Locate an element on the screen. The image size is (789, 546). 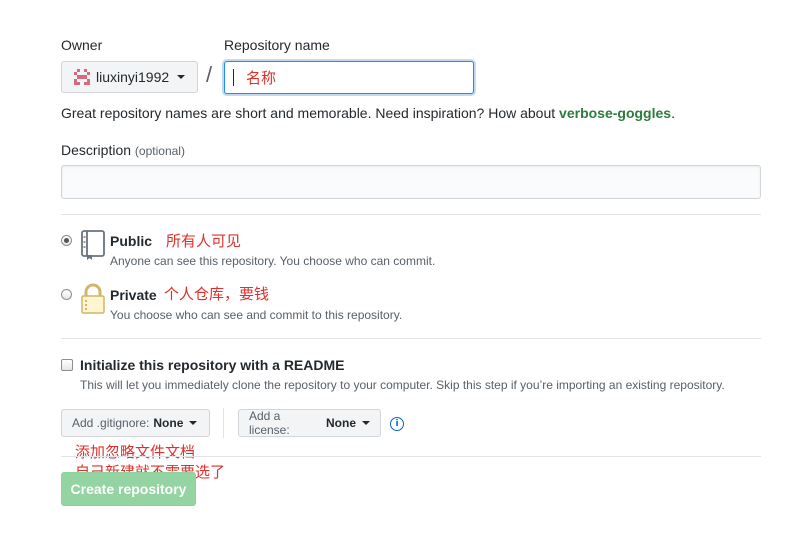
license-dropdown: Add a license: None is located at coordinates (309, 423).